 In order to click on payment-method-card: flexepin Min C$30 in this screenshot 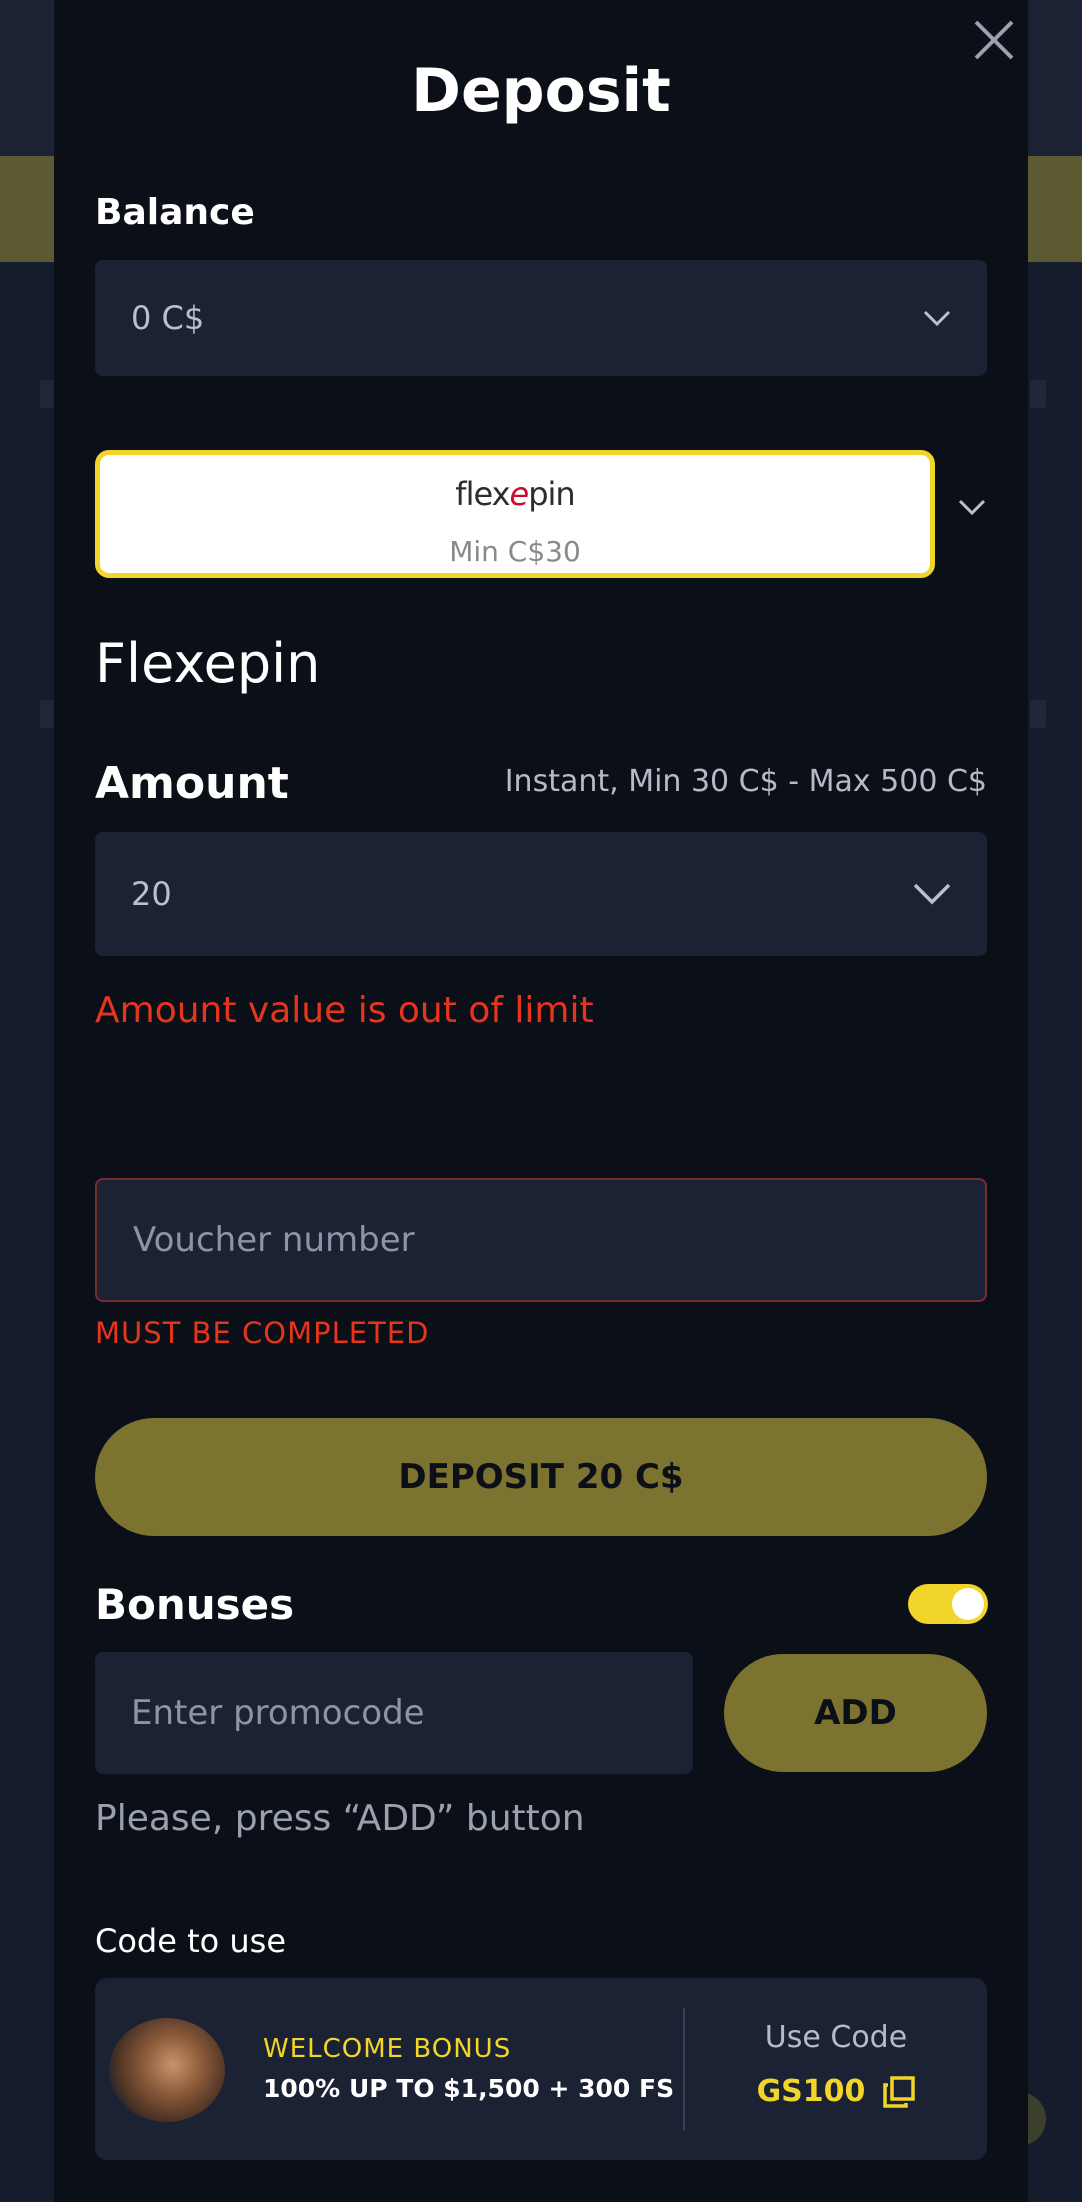, I will do `click(515, 514)`.